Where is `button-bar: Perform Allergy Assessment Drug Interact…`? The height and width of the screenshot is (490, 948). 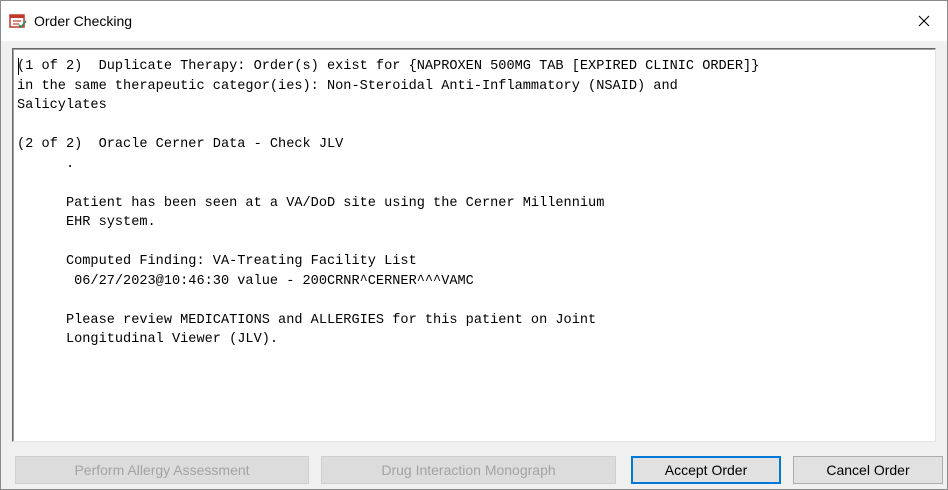 button-bar: Perform Allergy Assessment Drug Interact… is located at coordinates (474, 471).